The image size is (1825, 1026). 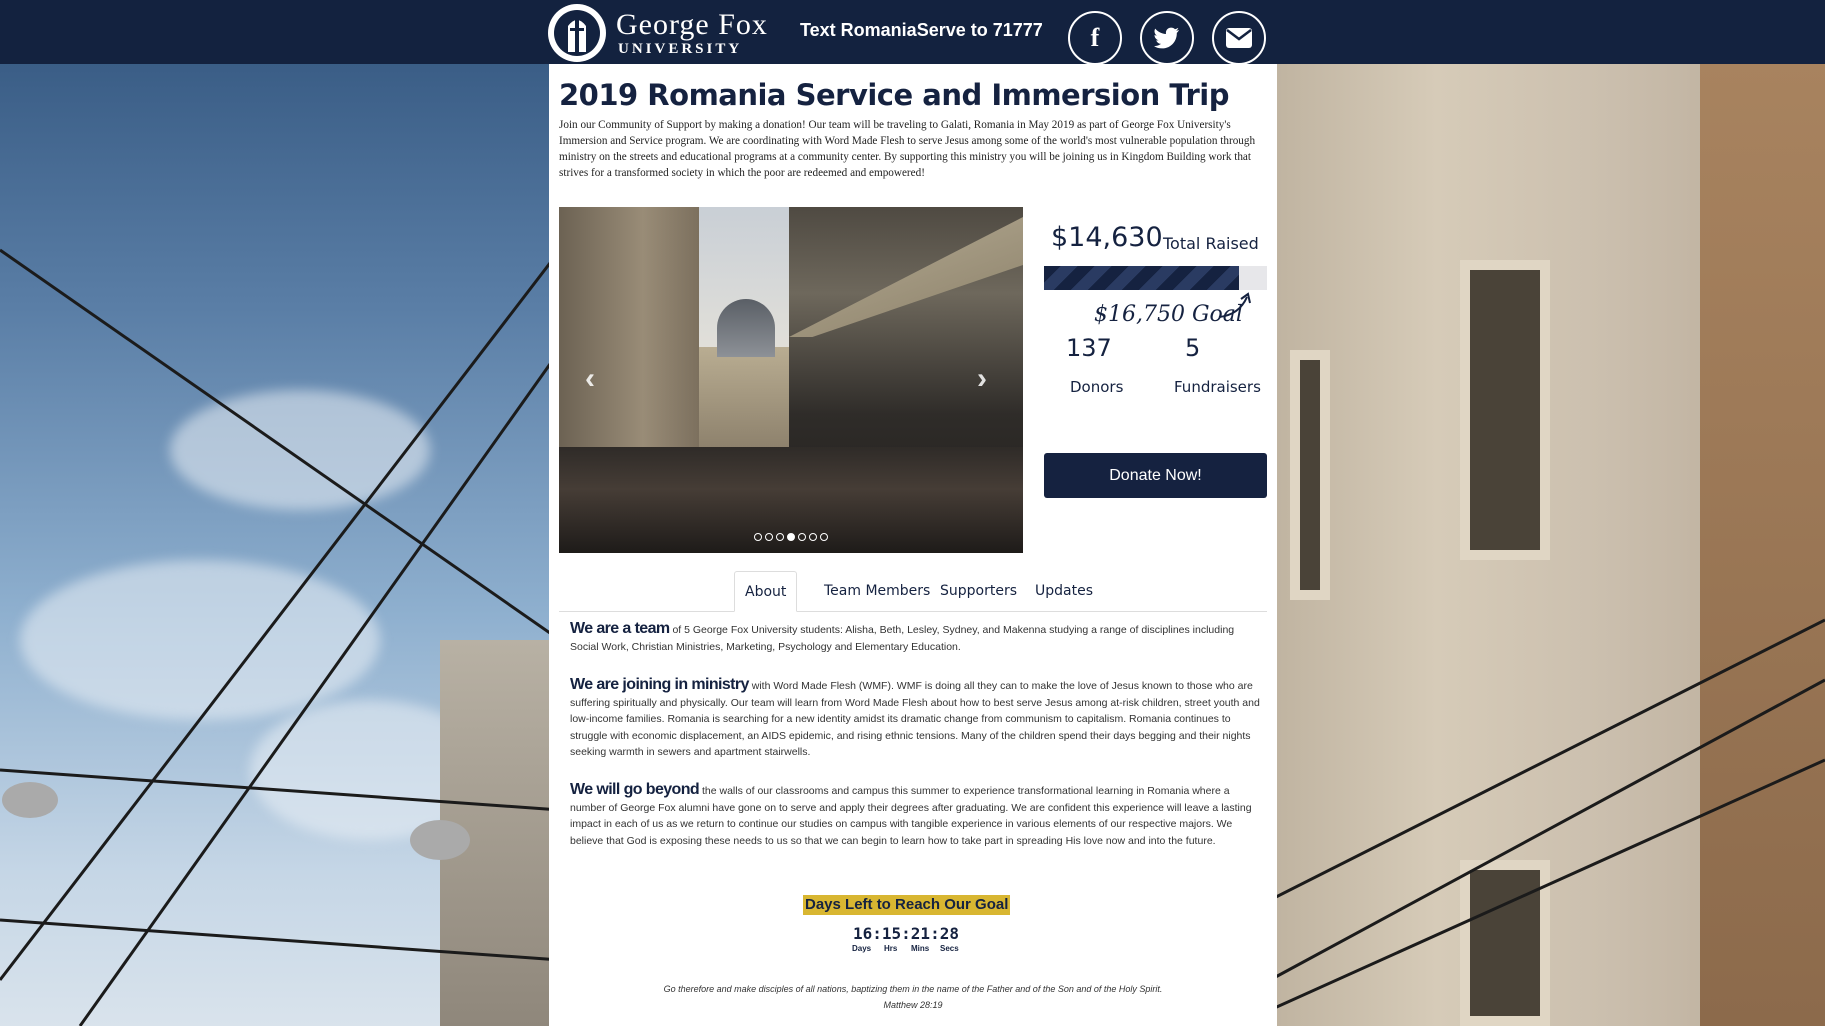 I want to click on page-title: 2019 Romania Service and Immersion Trip, so click(x=894, y=95).